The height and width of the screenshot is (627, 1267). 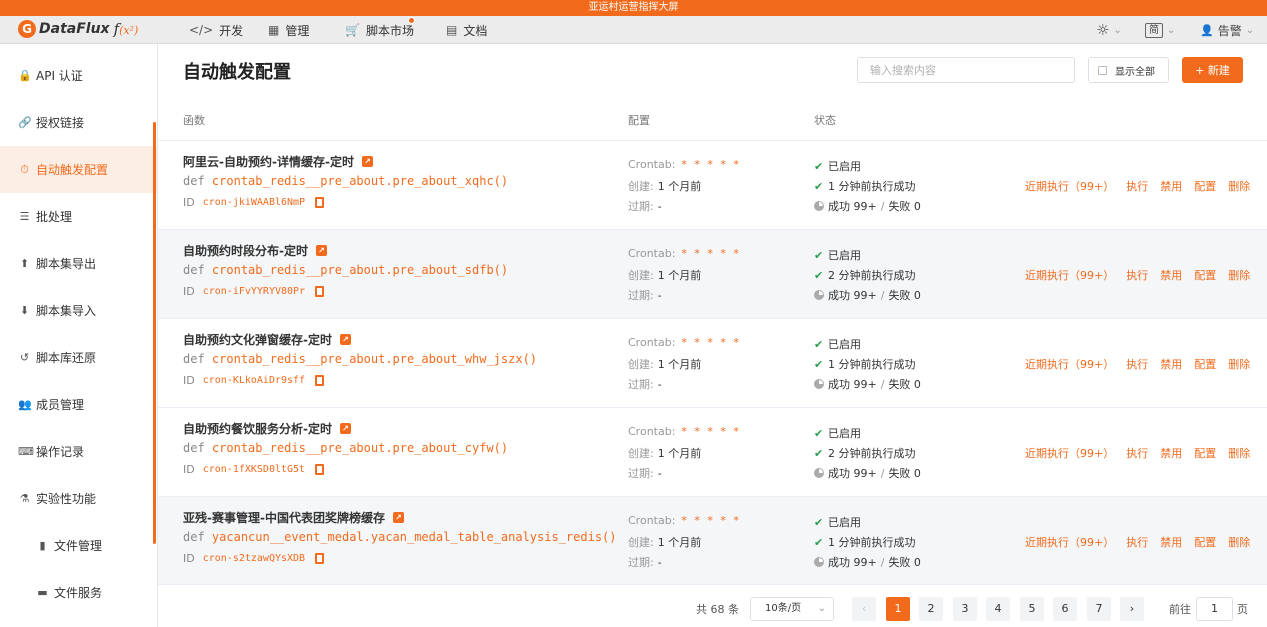 What do you see at coordinates (965, 609) in the screenshot?
I see `page-button-3: 3` at bounding box center [965, 609].